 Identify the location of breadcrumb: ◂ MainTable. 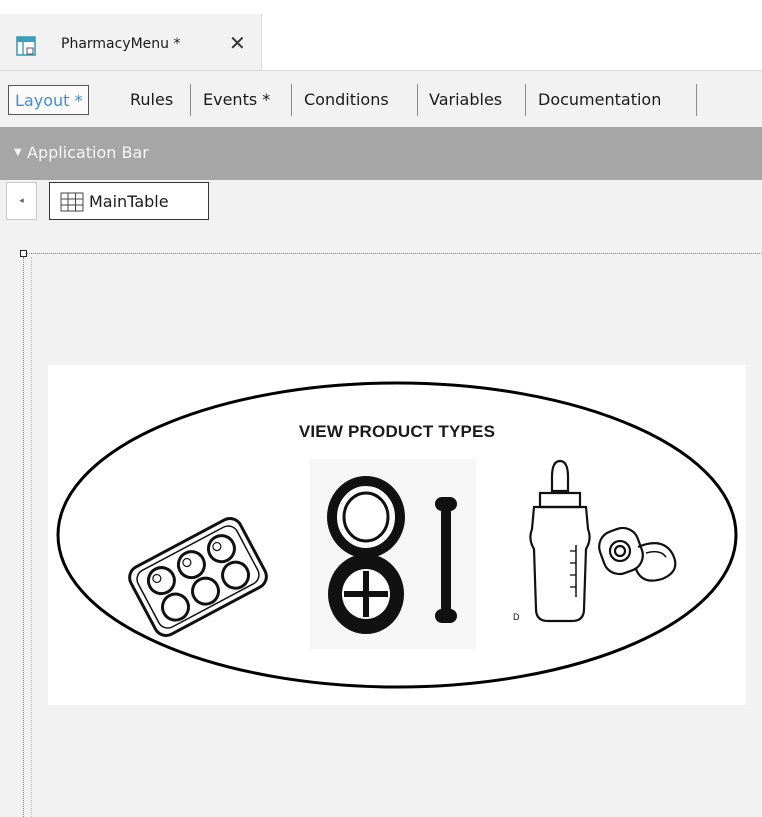
(381, 206).